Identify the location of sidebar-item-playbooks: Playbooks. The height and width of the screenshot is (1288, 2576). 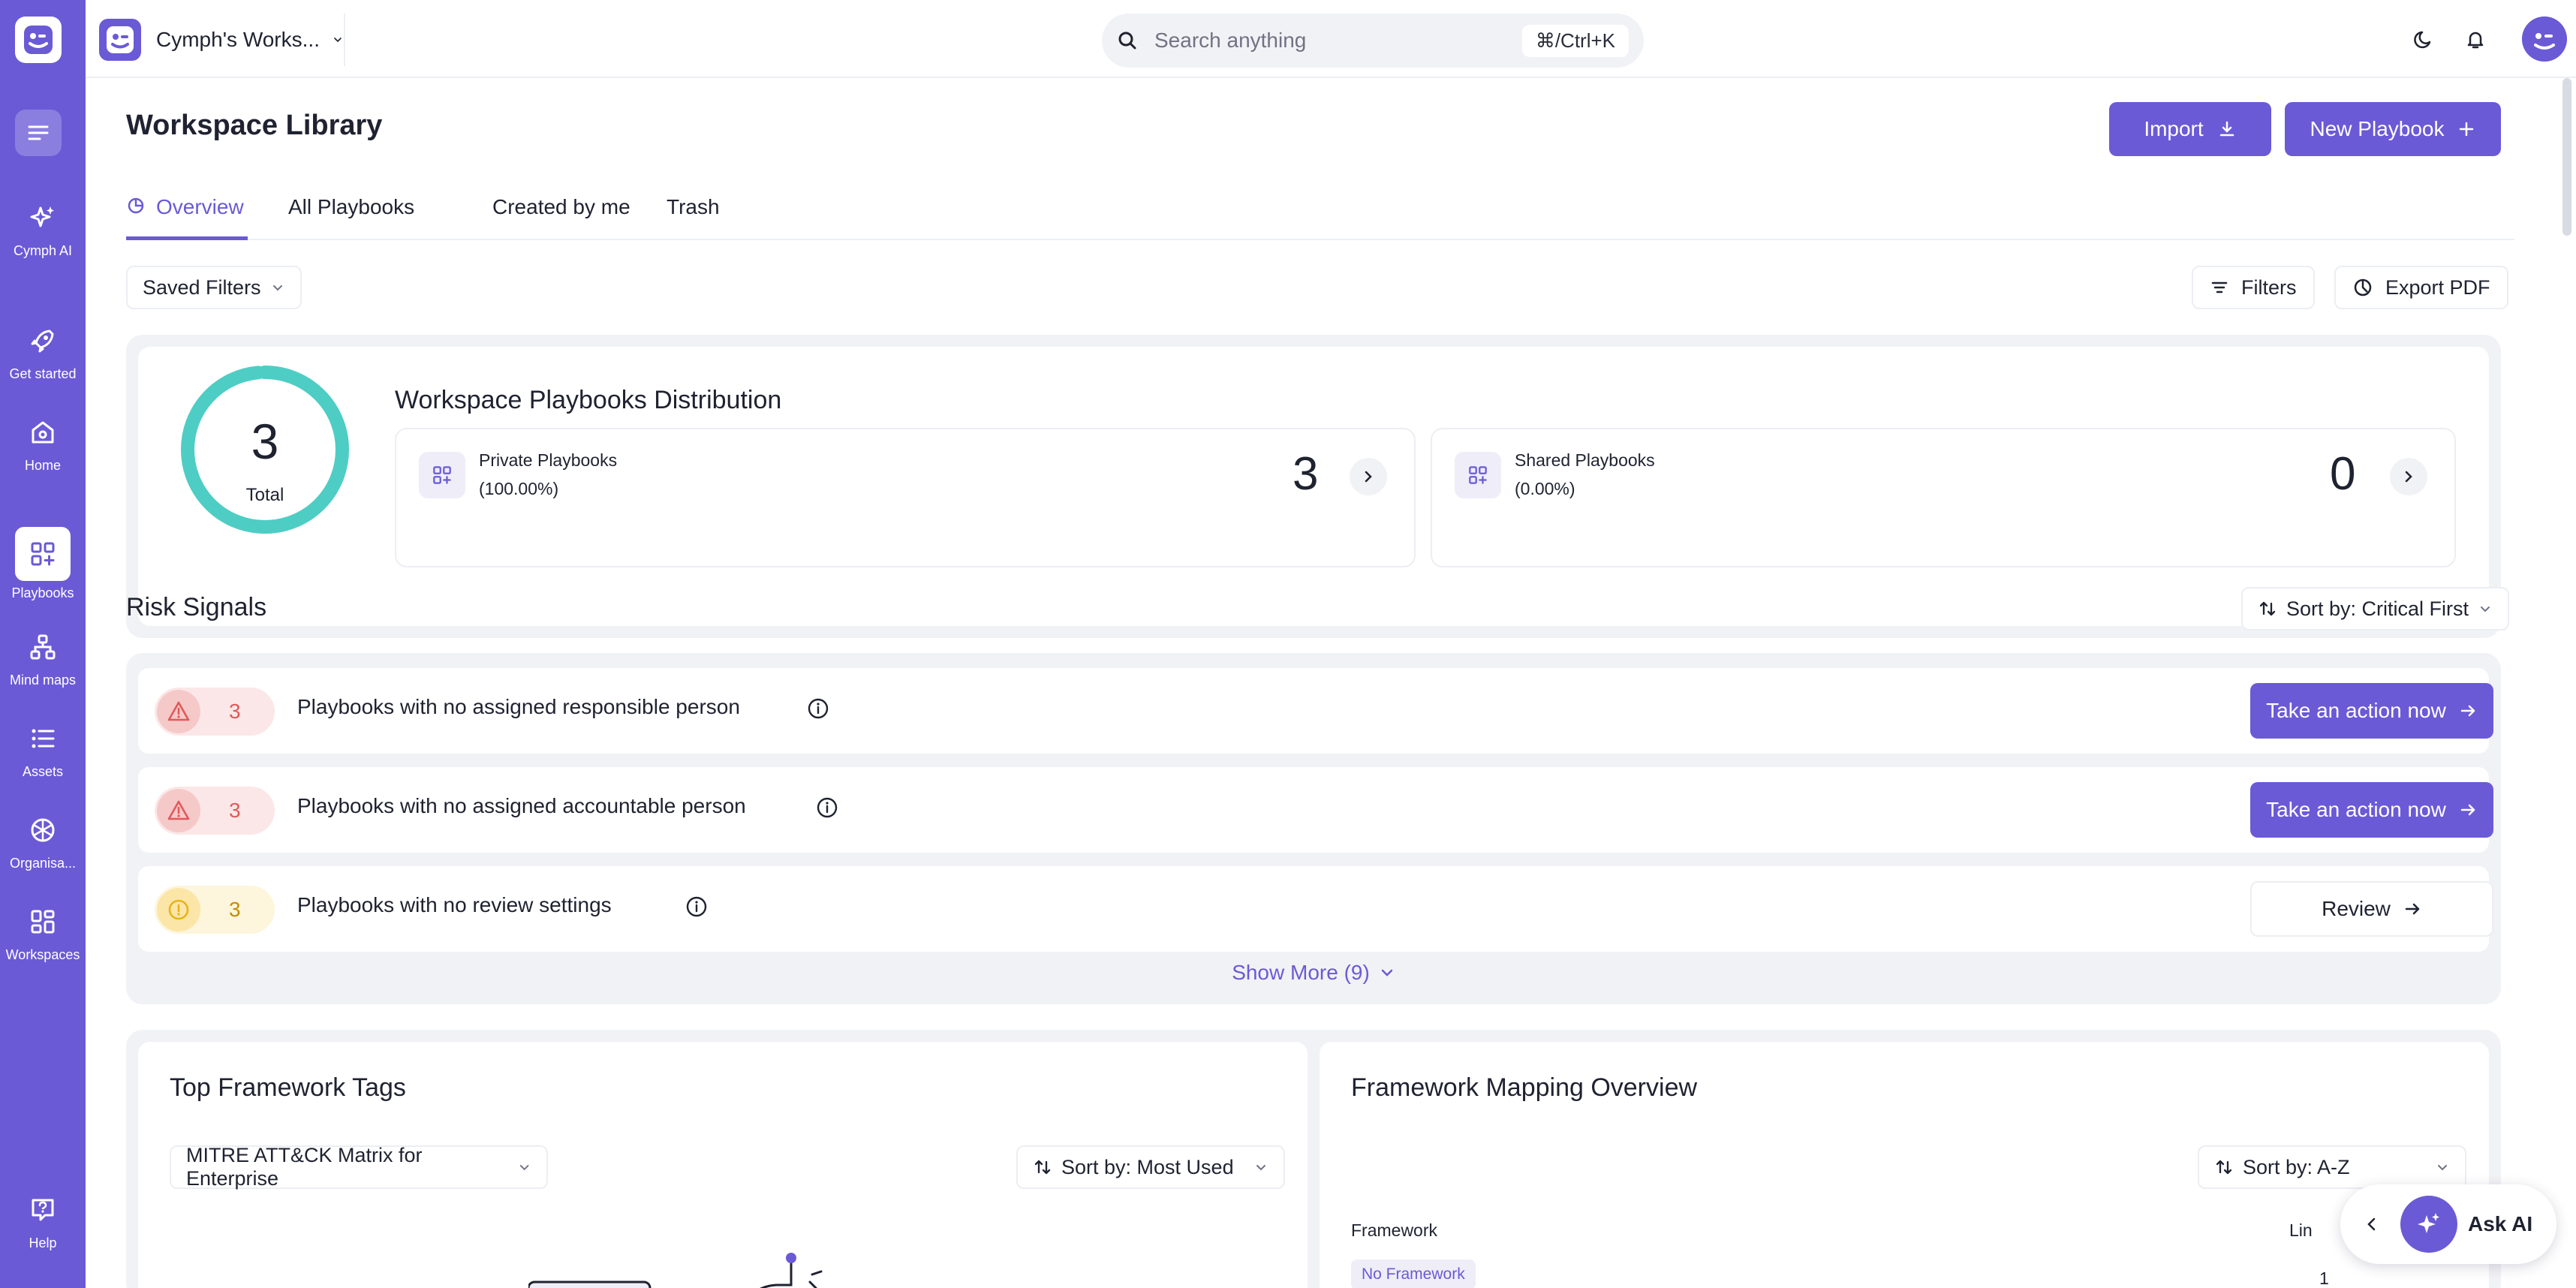
(43, 564).